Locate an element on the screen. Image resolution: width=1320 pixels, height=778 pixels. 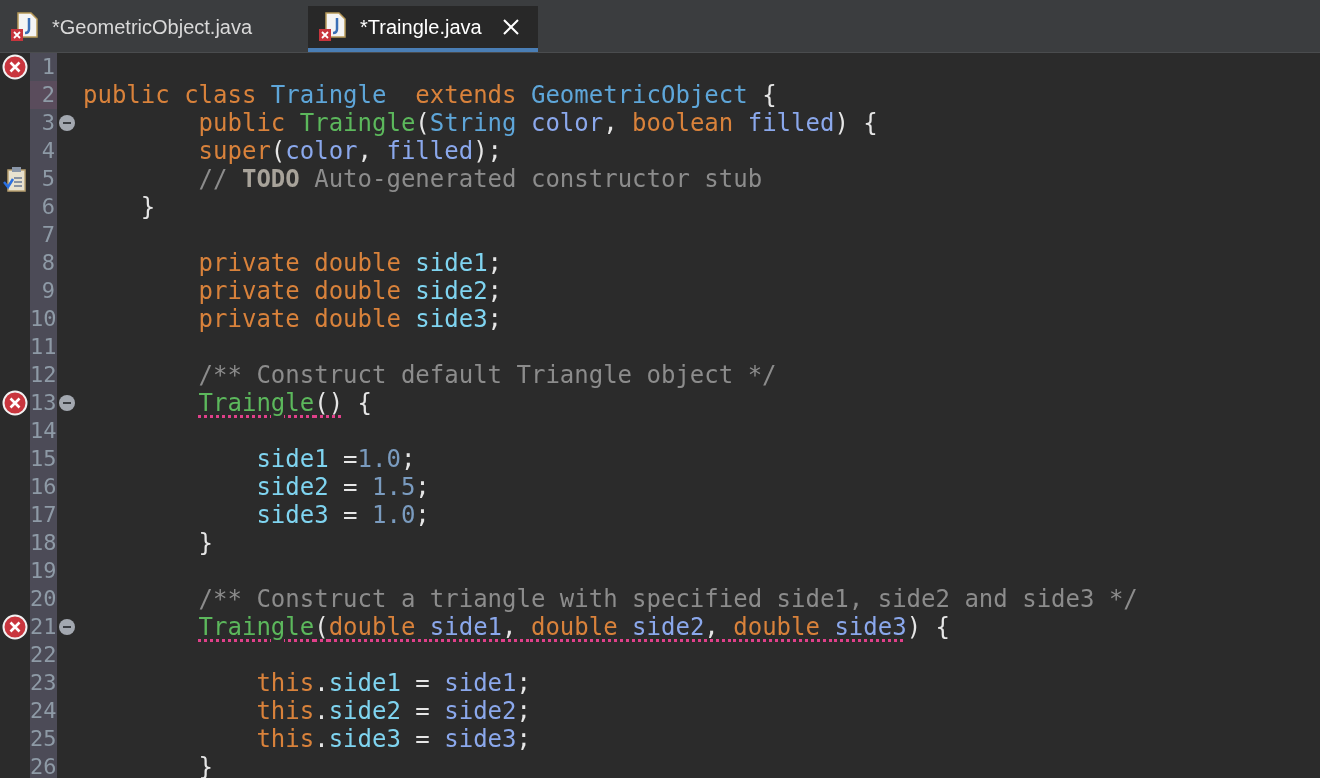
code-line: public Traingle(String color, boolean filled) { is located at coordinates (537, 123).